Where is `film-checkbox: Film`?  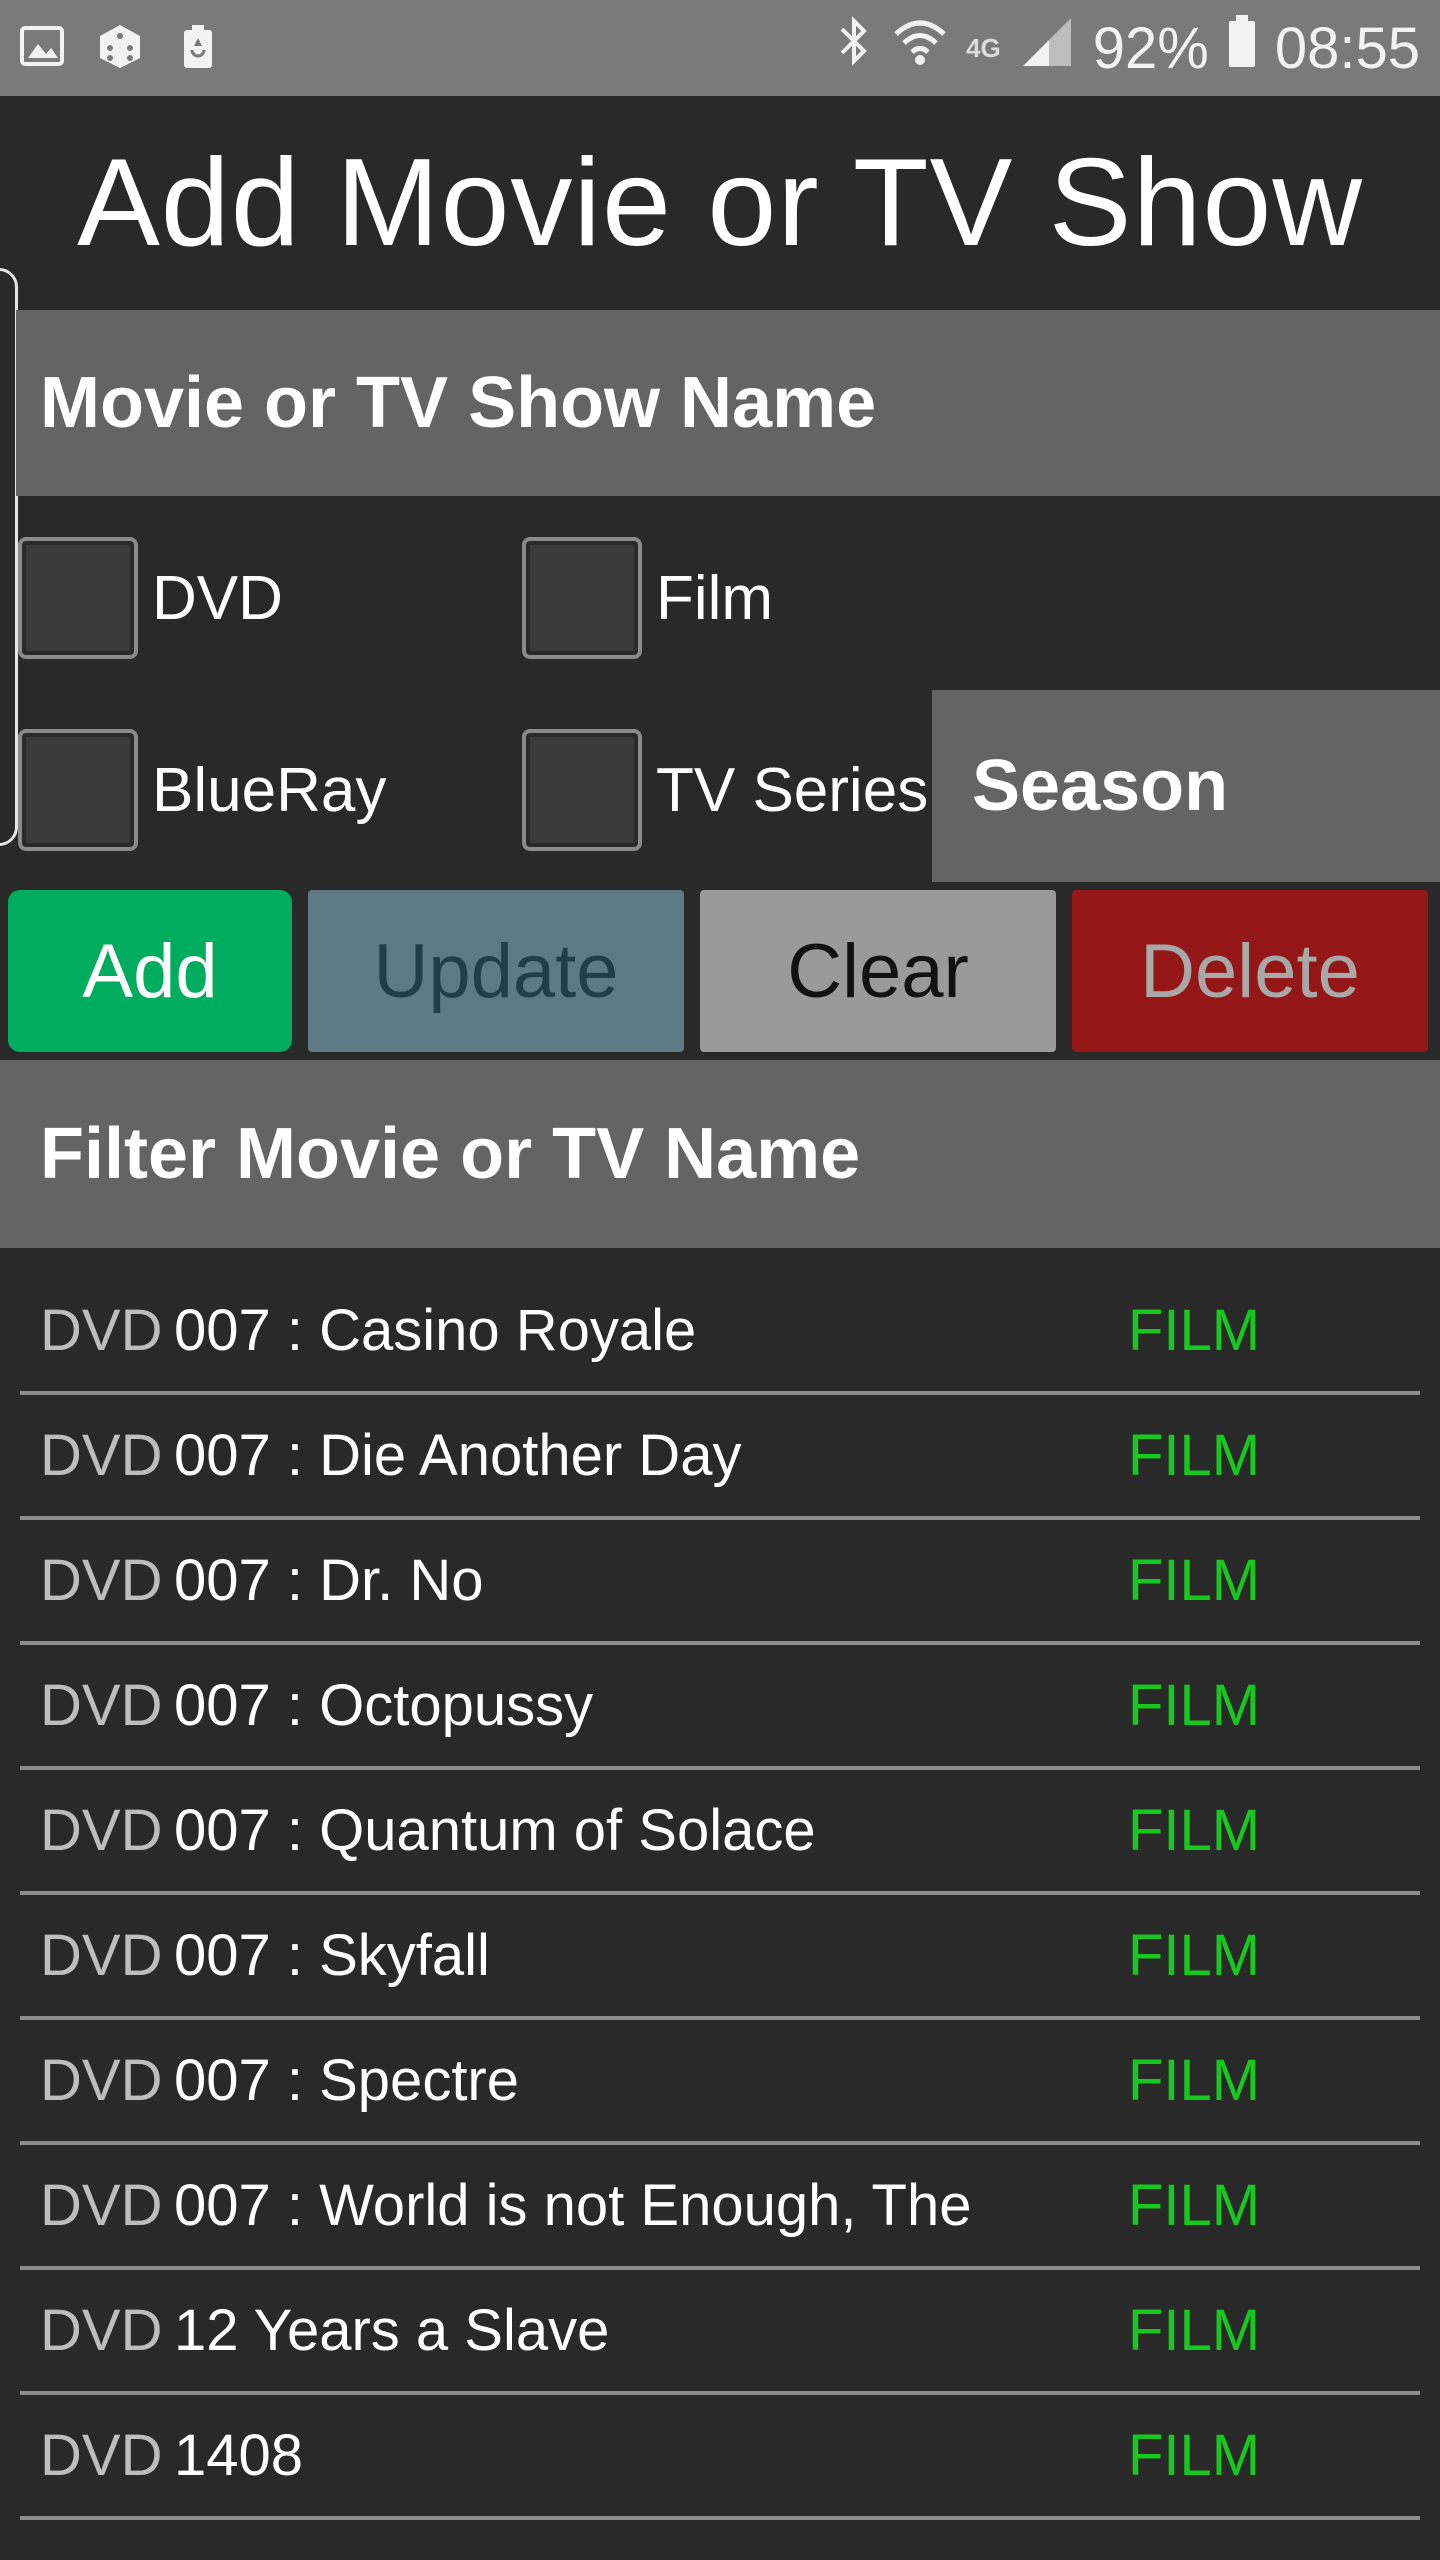 film-checkbox: Film is located at coordinates (647, 598).